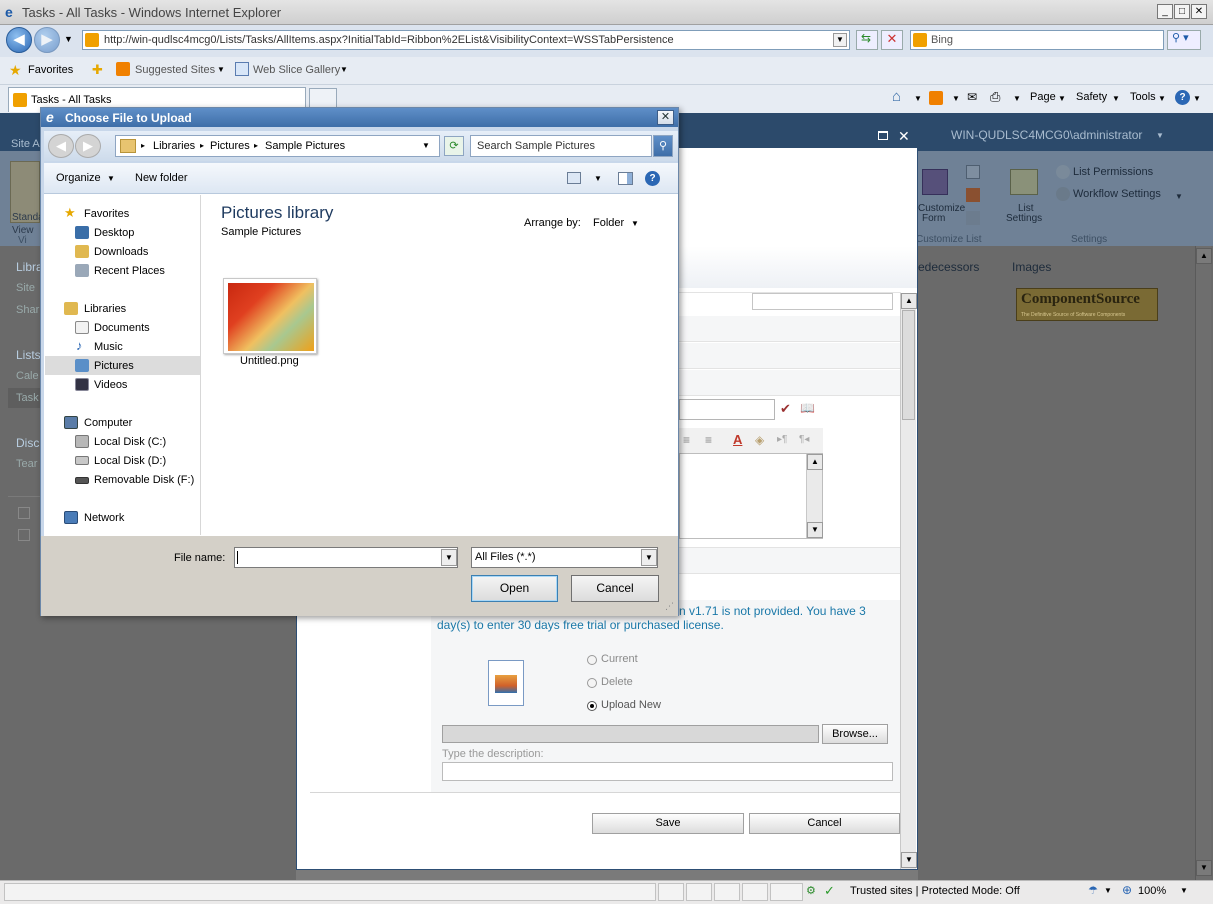  I want to click on dialog-forward-button: ▶, so click(88, 146).